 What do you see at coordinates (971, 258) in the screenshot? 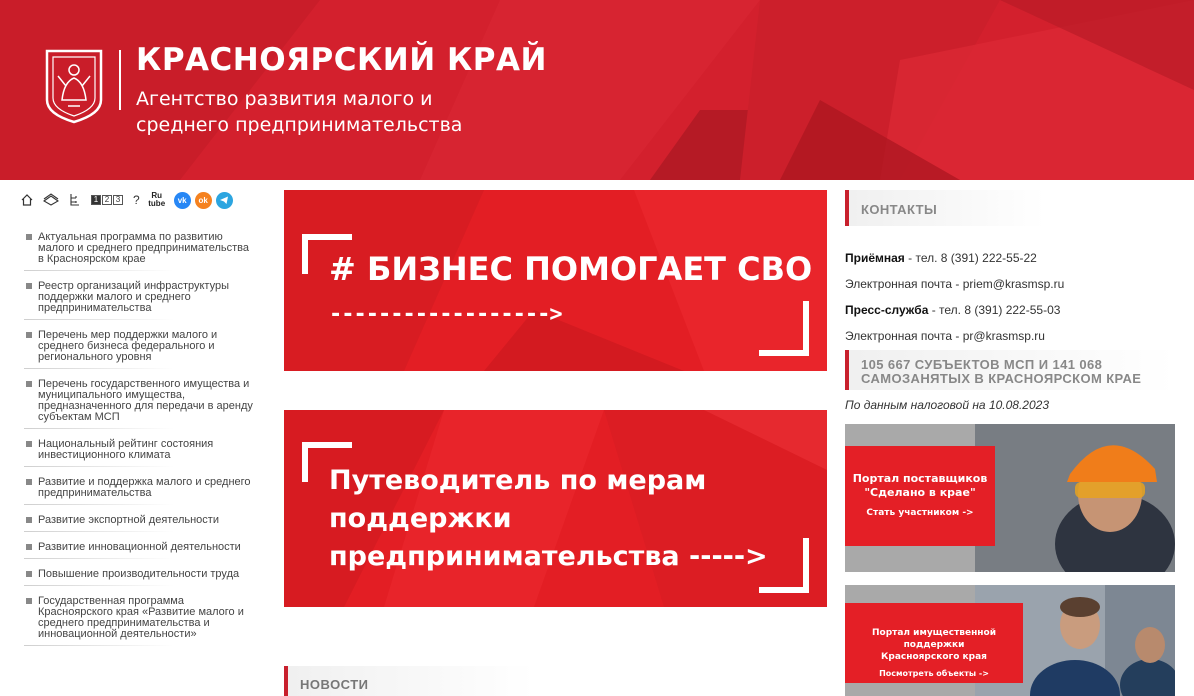
I see `reception-phone-value: - тел. 8 (391) 222-55-22` at bounding box center [971, 258].